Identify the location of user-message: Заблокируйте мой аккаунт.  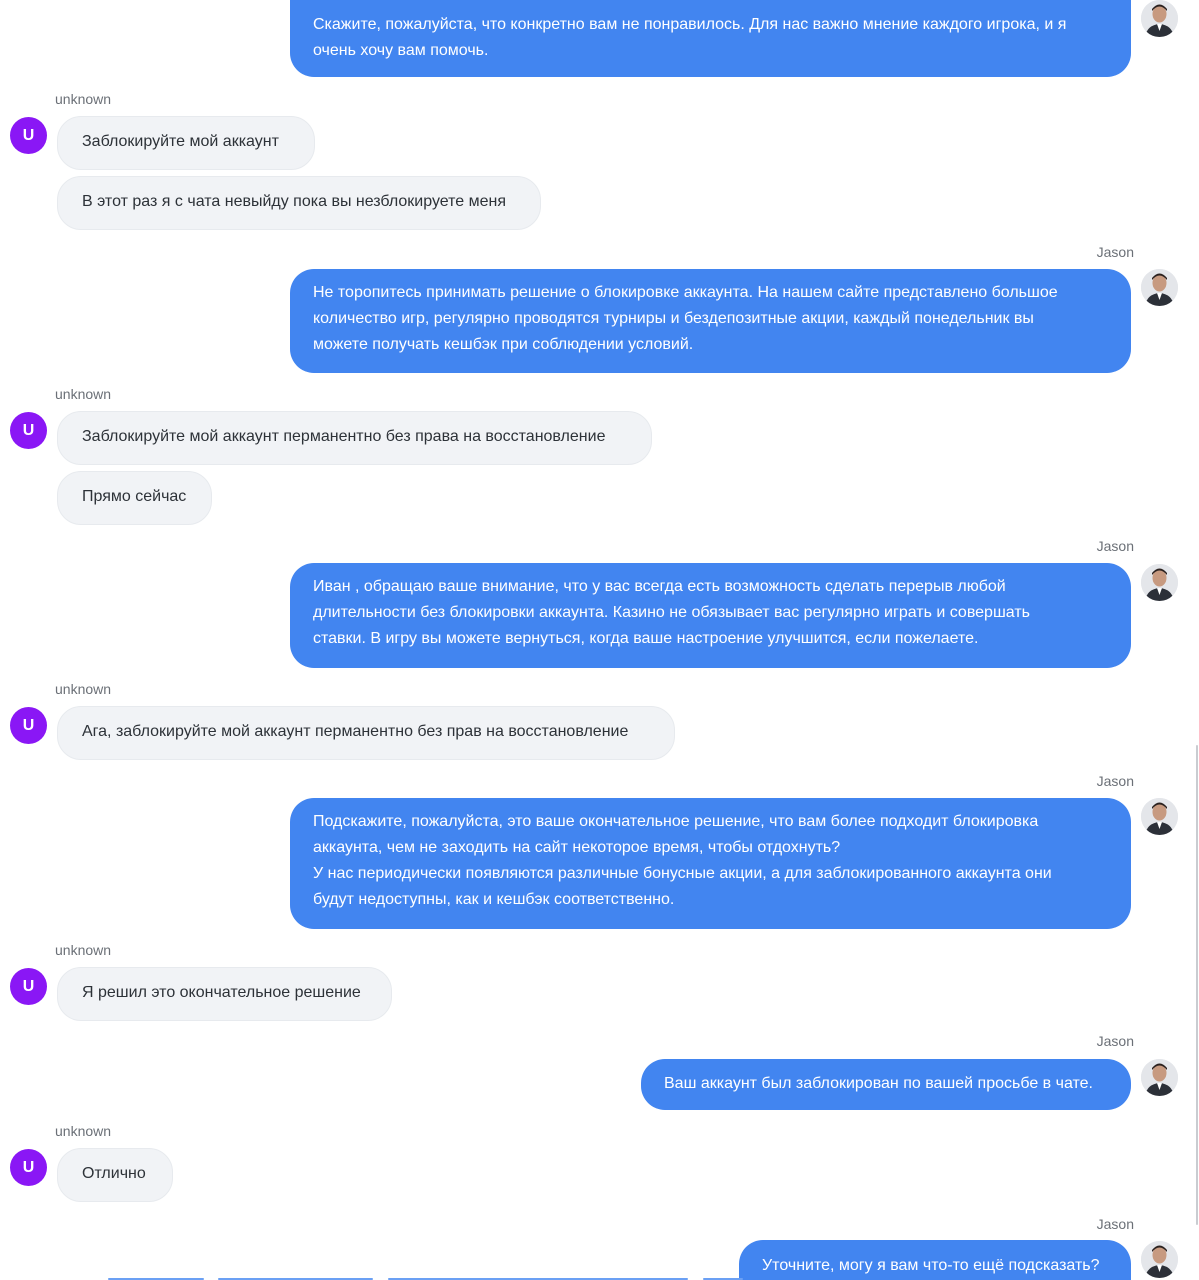
(186, 143).